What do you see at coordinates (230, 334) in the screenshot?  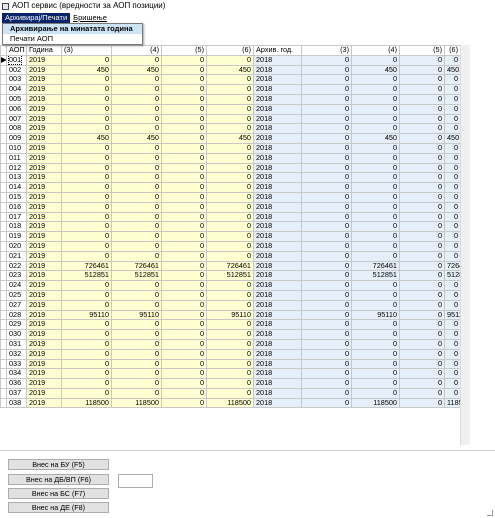 I see `table-row: 030 2019 0 0 0 0 2018 0 0 0 0` at bounding box center [230, 334].